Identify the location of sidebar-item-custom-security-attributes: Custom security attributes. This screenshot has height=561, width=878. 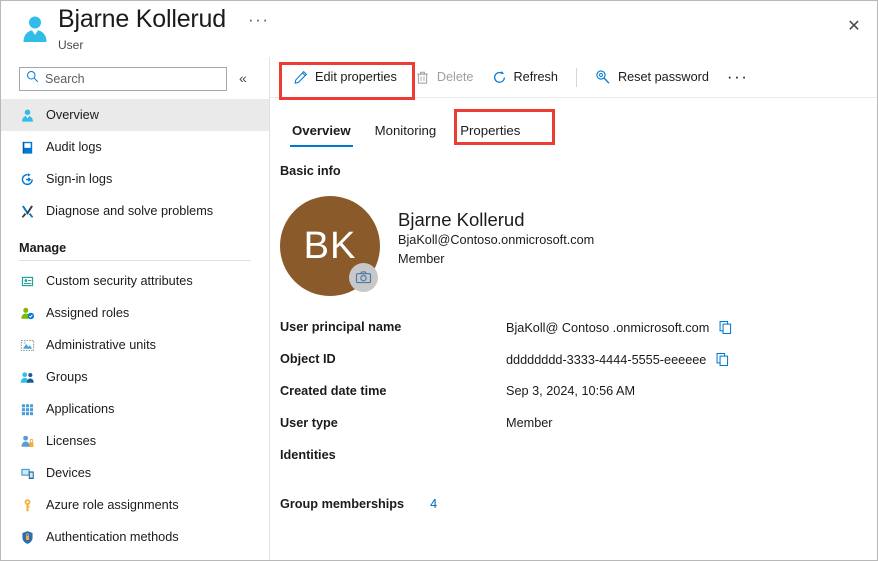
(135, 281).